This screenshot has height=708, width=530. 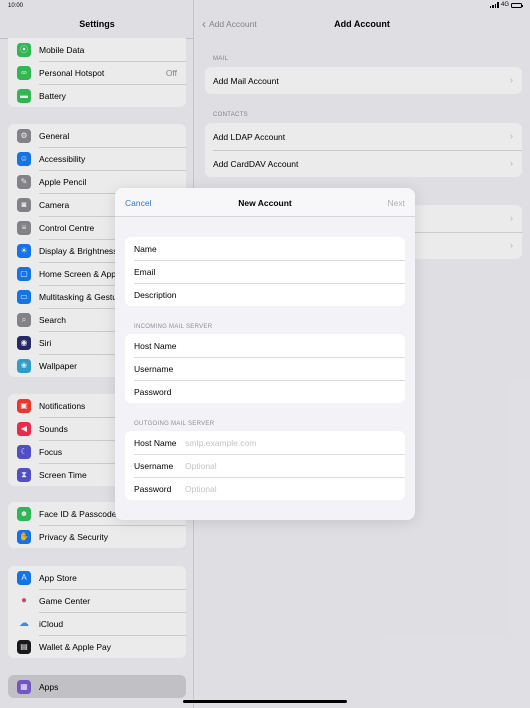 What do you see at coordinates (174, 424) in the screenshot?
I see `outgoing-section-header: OUTGOING MAIL SERVER` at bounding box center [174, 424].